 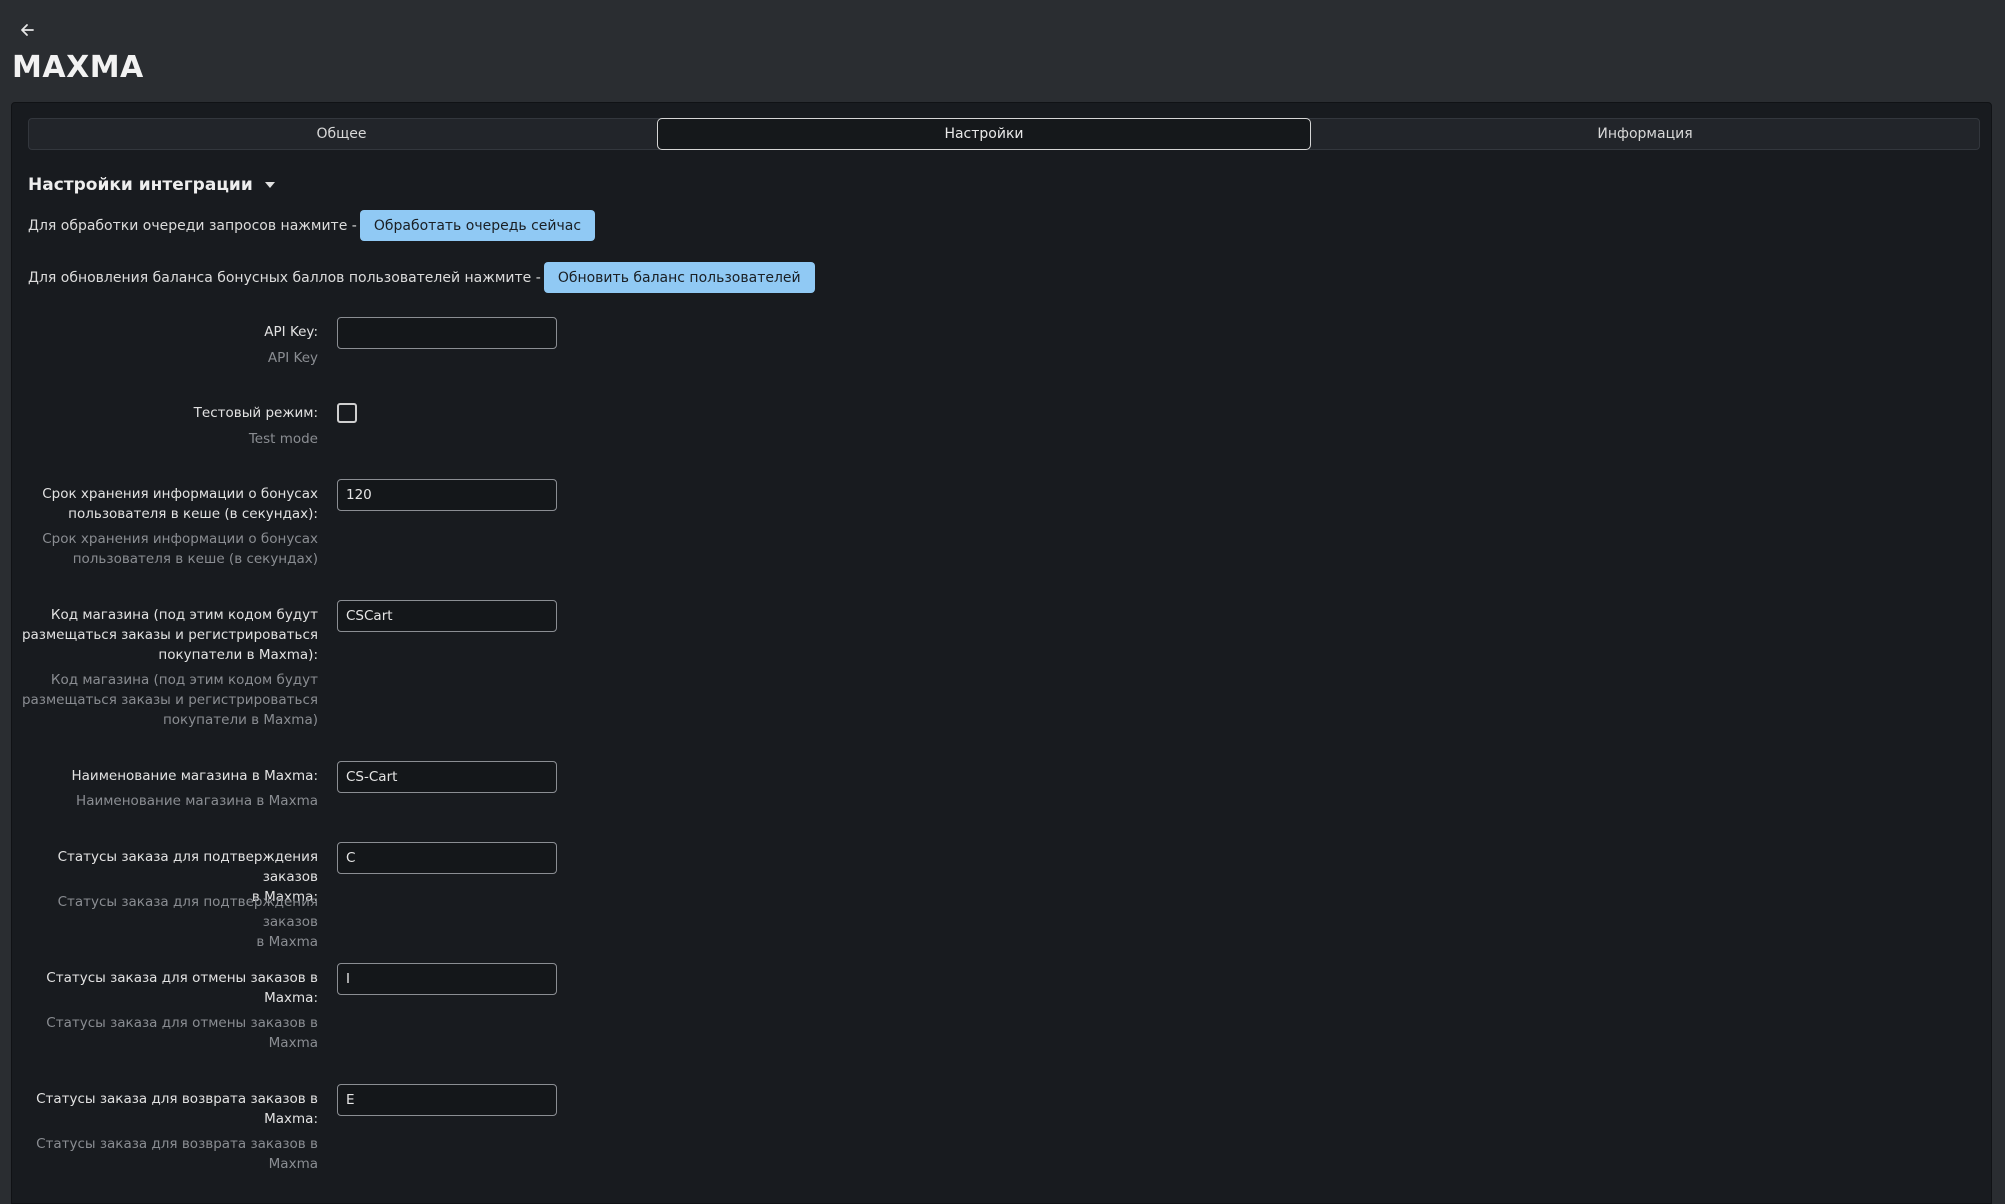 What do you see at coordinates (187, 867) in the screenshot?
I see `confirm-statuses-label-line: Статусы заказа для подтверждения заказов` at bounding box center [187, 867].